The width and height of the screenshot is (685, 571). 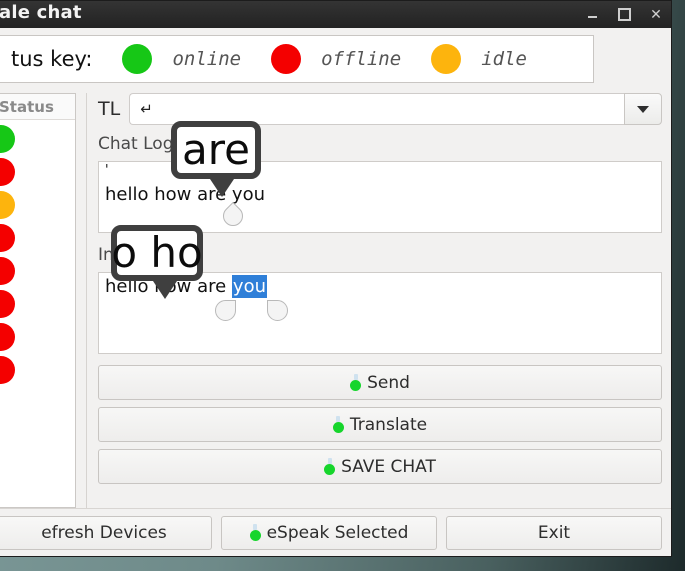 I want to click on device-list-rows, so click(x=37, y=313).